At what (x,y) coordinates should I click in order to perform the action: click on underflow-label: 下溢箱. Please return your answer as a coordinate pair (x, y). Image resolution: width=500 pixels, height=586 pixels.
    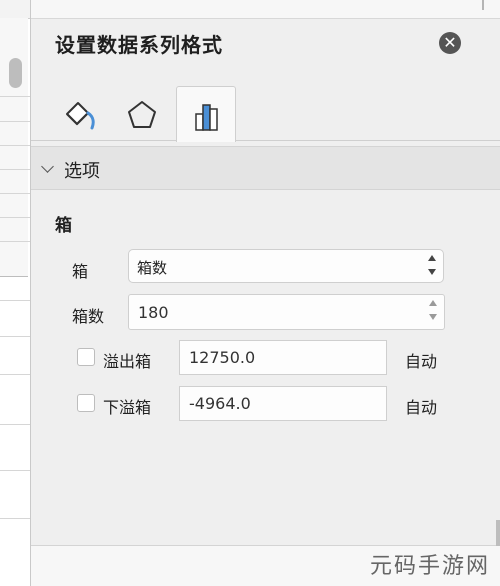
    Looking at the image, I should click on (127, 407).